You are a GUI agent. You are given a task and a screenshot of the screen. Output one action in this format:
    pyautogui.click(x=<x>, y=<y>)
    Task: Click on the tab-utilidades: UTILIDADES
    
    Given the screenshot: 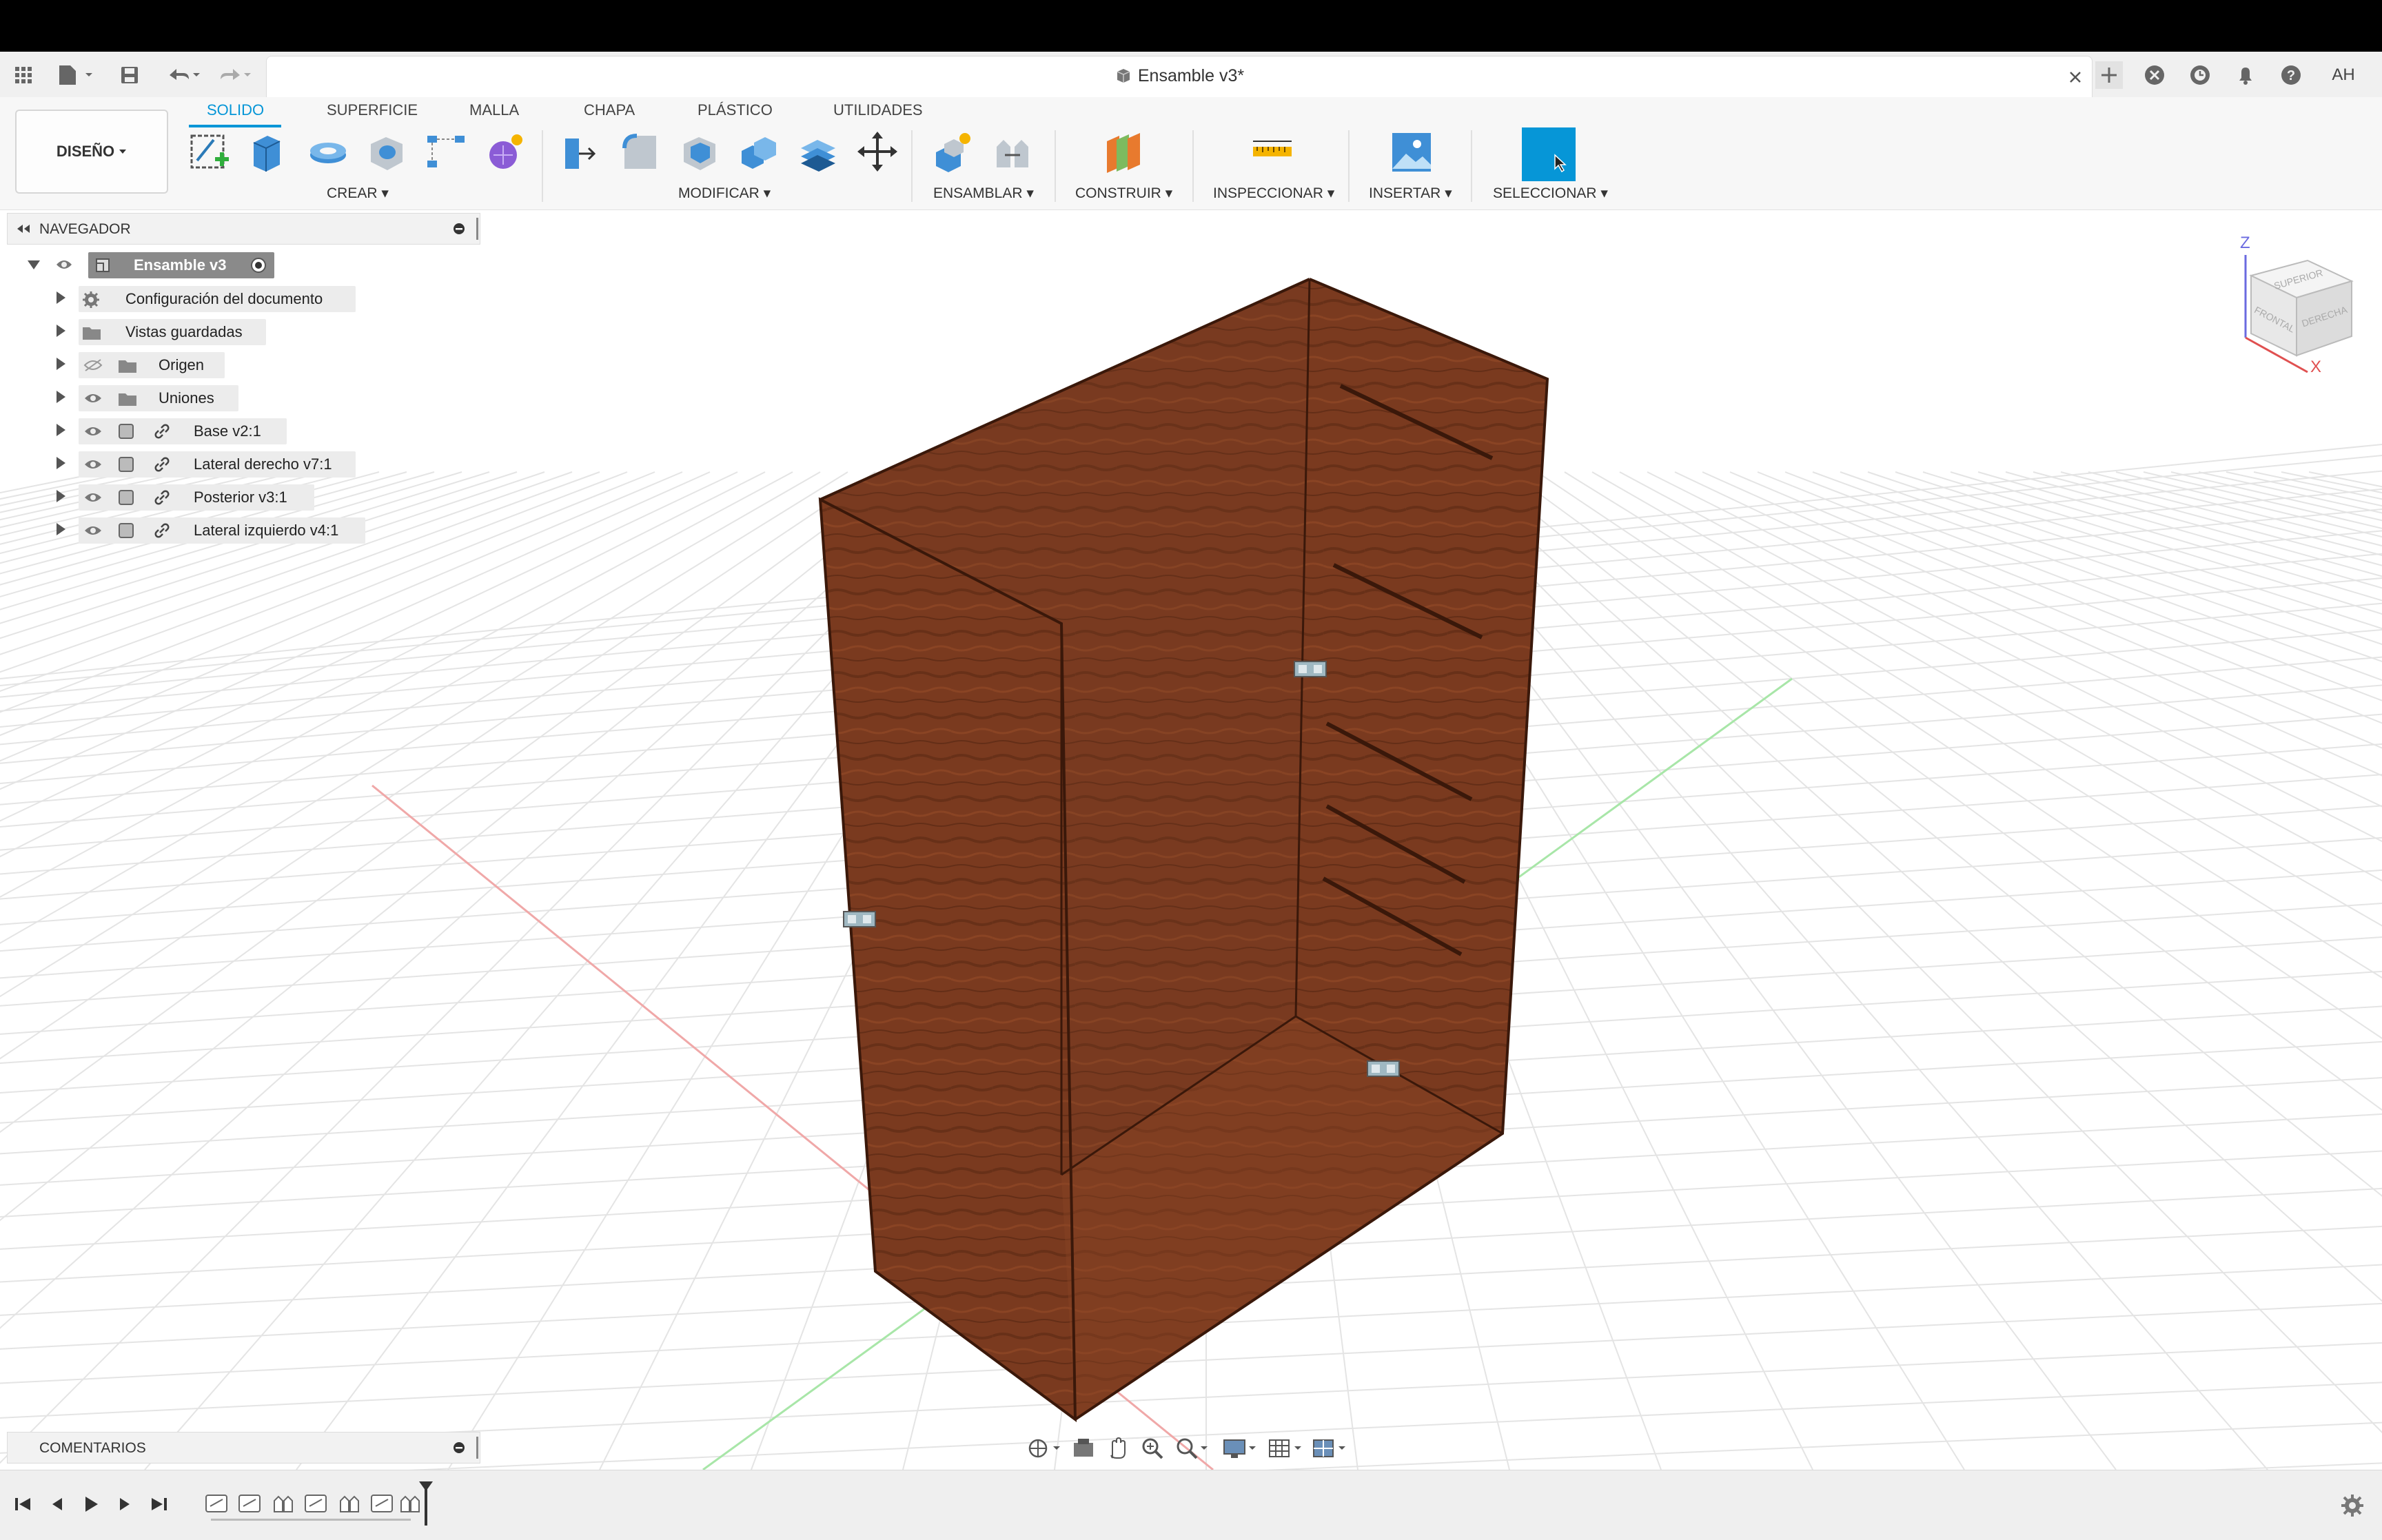 What is the action you would take?
    pyautogui.click(x=878, y=110)
    